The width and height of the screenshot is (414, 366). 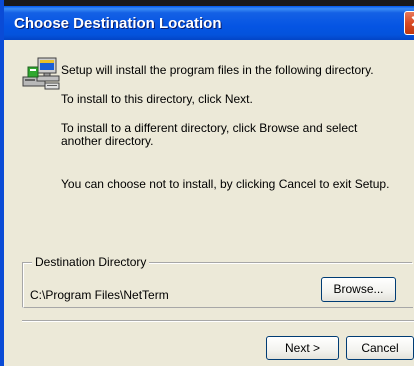 I want to click on browse-instruction-text-cont: another directory., so click(x=107, y=141).